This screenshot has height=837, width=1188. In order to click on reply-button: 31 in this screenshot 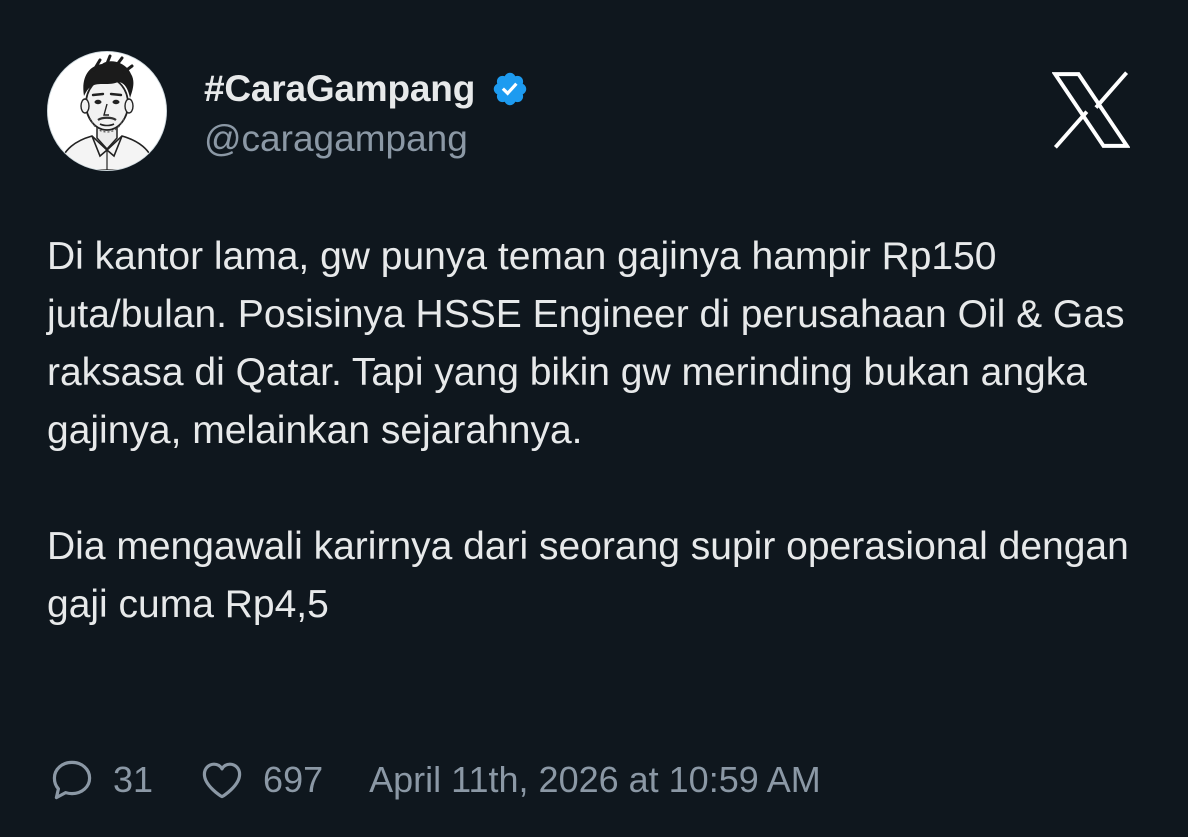, I will do `click(100, 780)`.